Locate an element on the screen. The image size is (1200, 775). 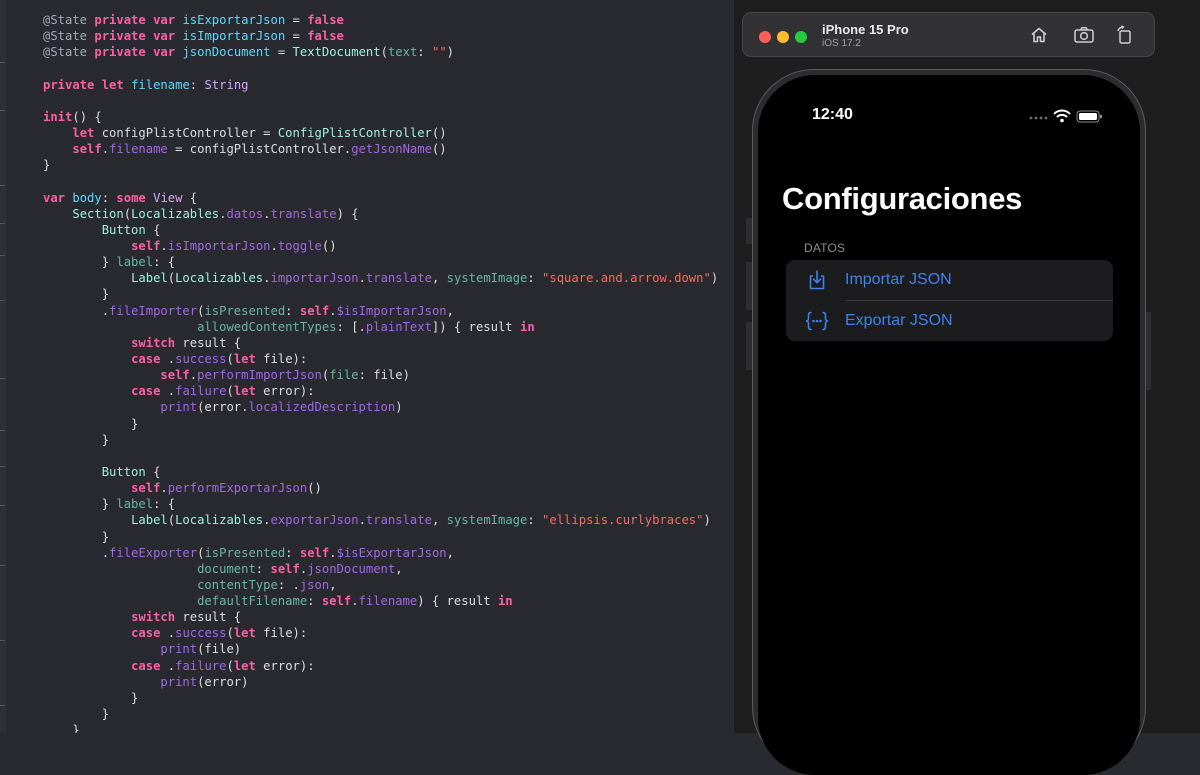
exportar-json-label: Exportar JSON is located at coordinates (899, 320).